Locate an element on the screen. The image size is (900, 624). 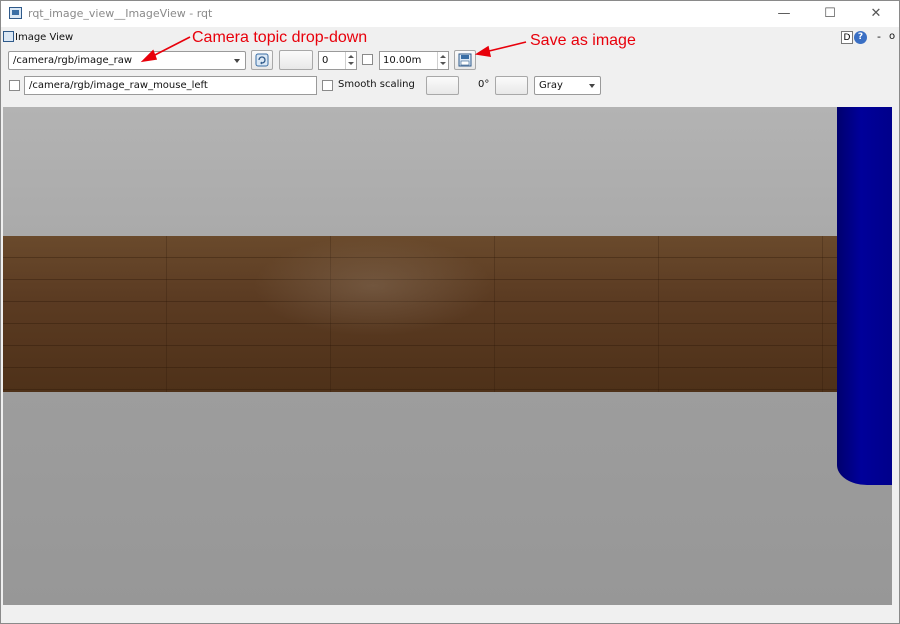
status-bar is located at coordinates (450, 614).